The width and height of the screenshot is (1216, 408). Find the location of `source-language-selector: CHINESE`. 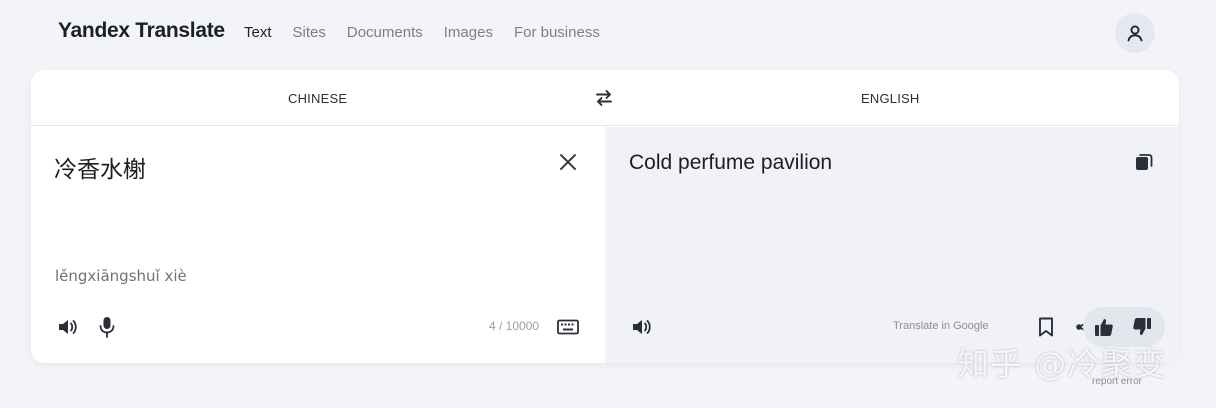

source-language-selector: CHINESE is located at coordinates (317, 98).